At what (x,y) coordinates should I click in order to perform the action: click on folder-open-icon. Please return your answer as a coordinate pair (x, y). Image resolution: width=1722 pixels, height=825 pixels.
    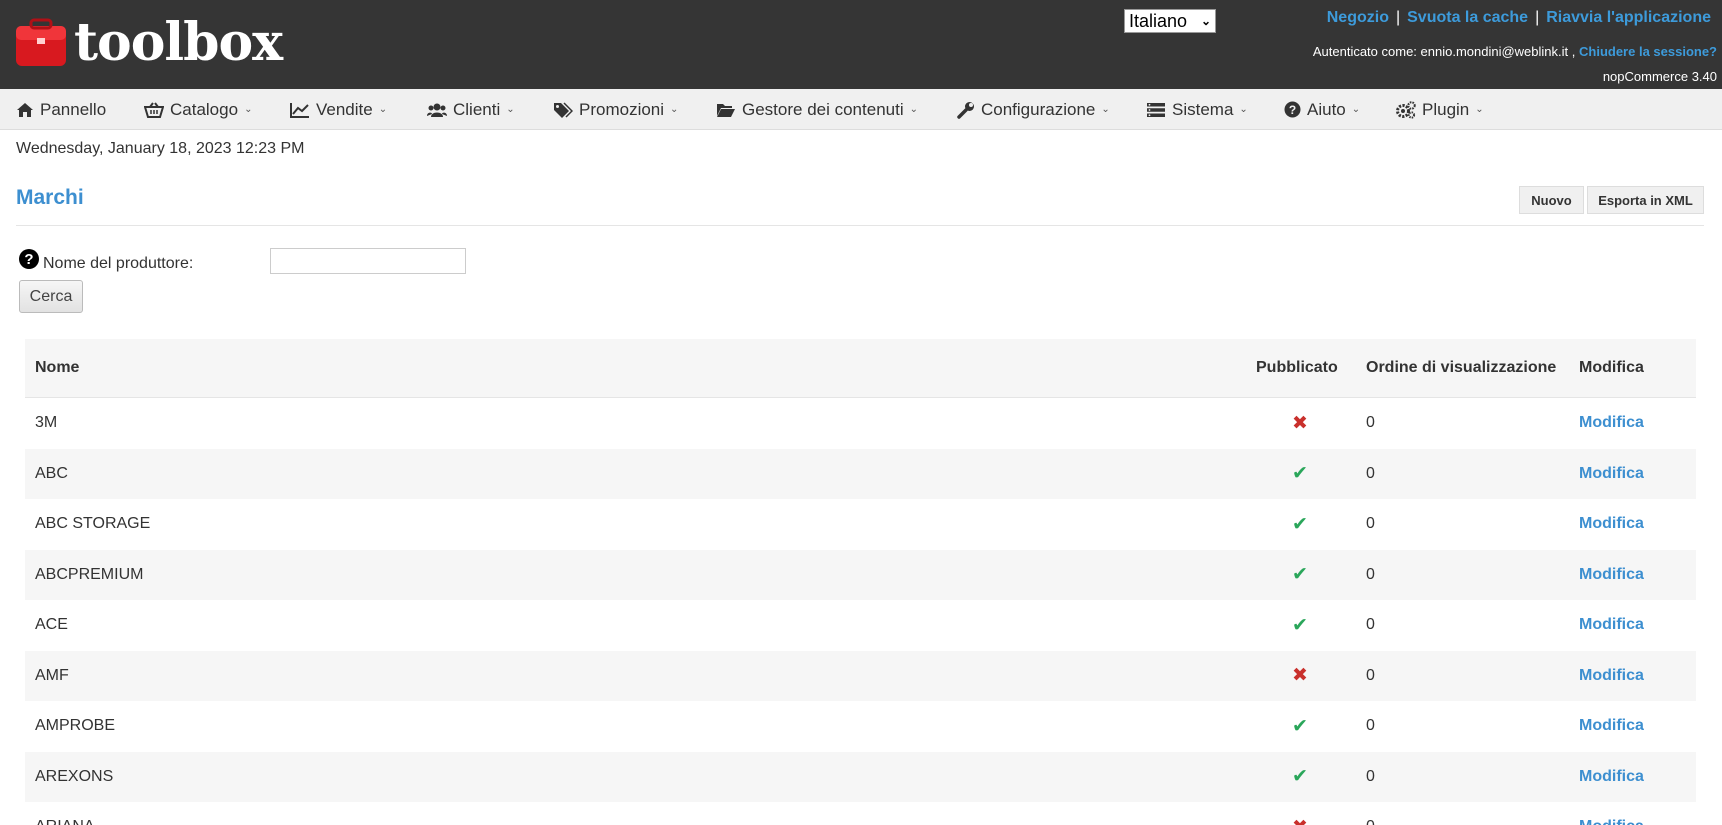
    Looking at the image, I should click on (726, 110).